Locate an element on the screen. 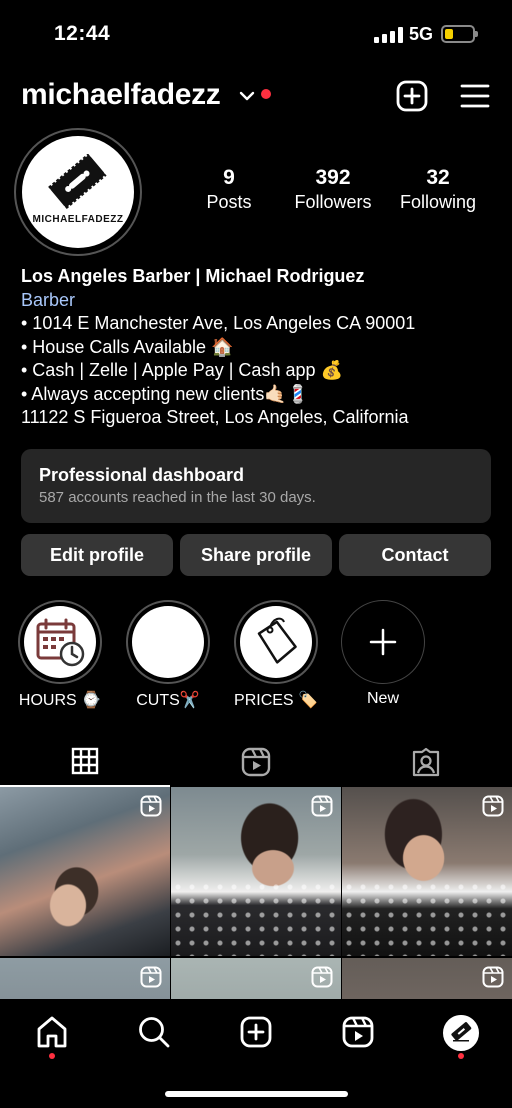 The image size is (512, 1108). status-time: 12:44 is located at coordinates (82, 33).